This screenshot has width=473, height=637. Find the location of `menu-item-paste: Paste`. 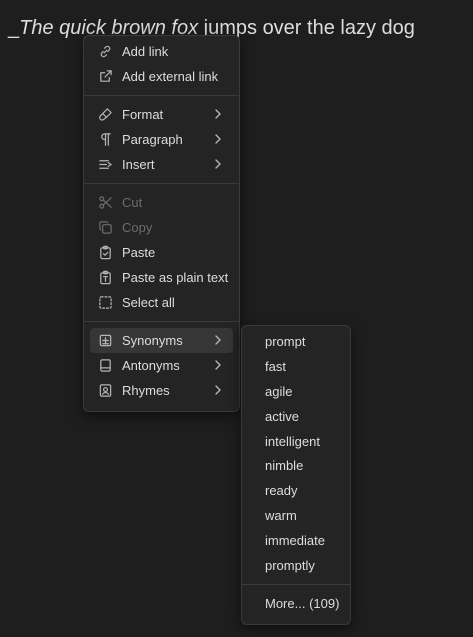

menu-item-paste: Paste is located at coordinates (161, 252).